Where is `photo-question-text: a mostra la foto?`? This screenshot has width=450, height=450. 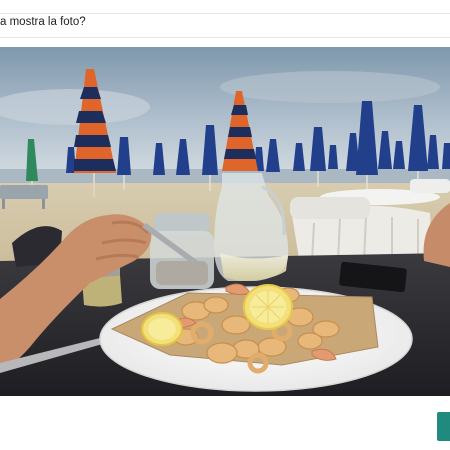 photo-question-text: a mostra la foto? is located at coordinates (43, 22).